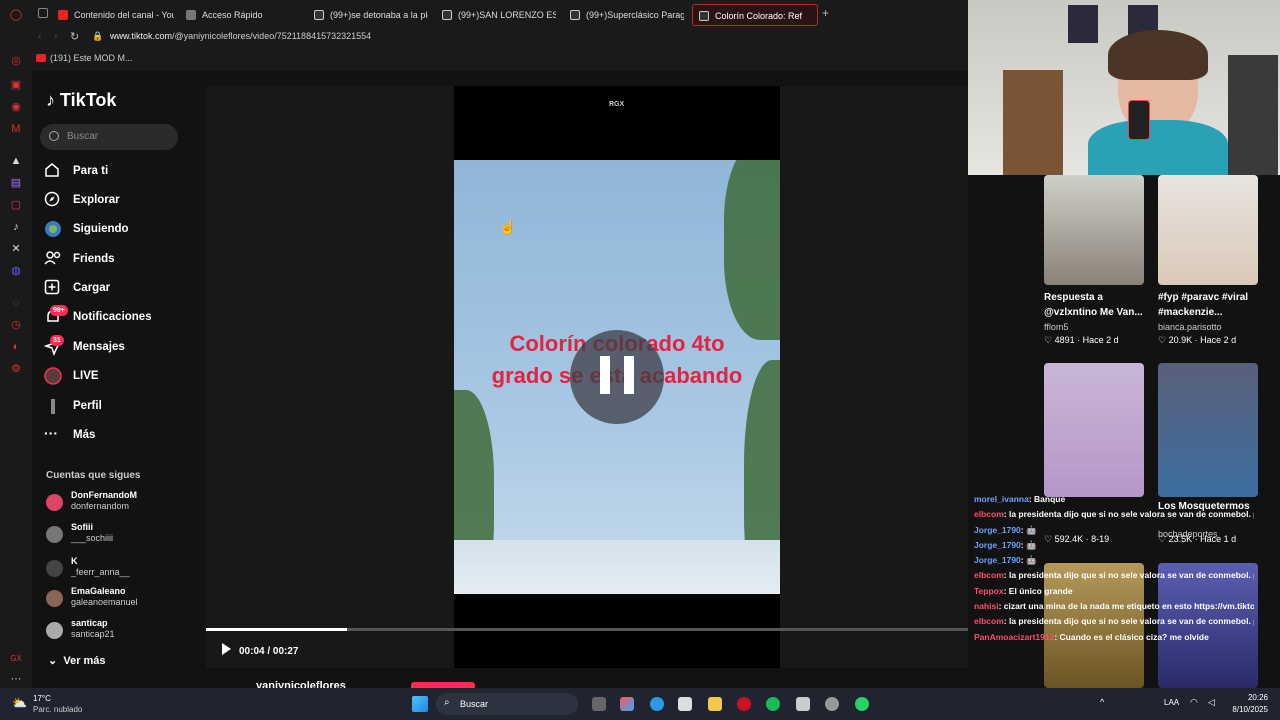 This screenshot has width=1280, height=720. Describe the element at coordinates (1033, 122) in the screenshot. I see `shelf` at that location.